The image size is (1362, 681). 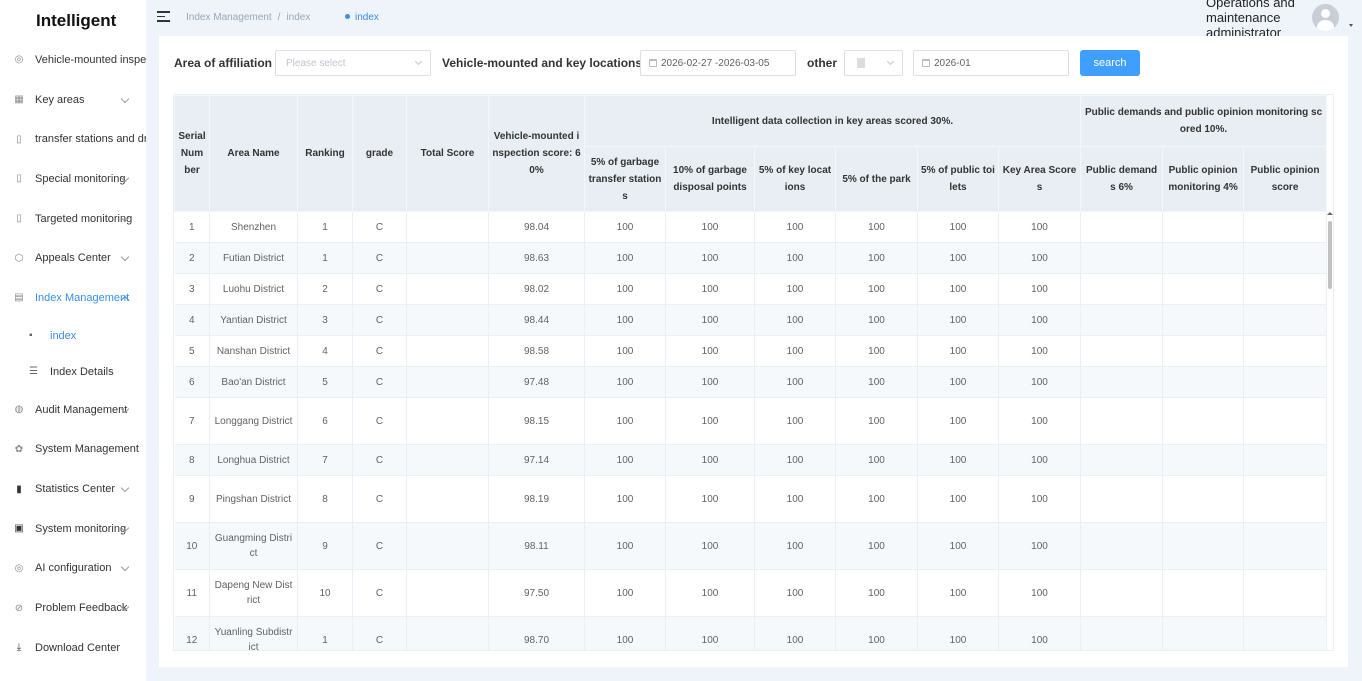 I want to click on col-header-park: 5% of the park, so click(x=876, y=179).